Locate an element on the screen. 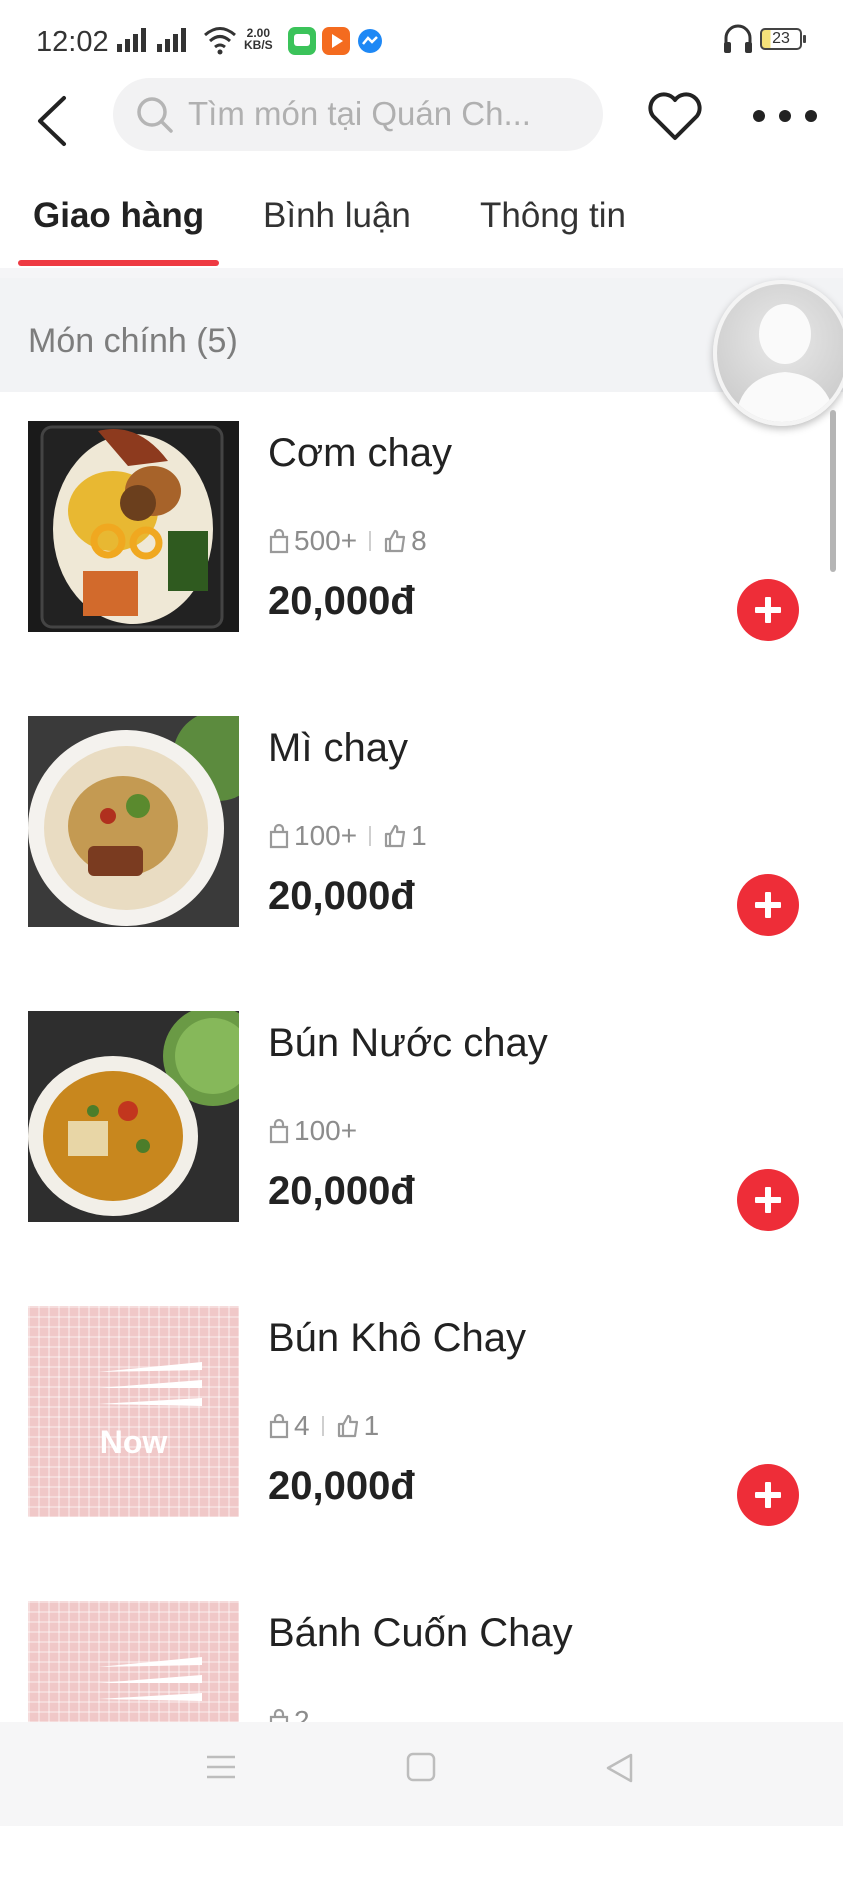 This screenshot has height=1896, width=843. sold-count: 500+ is located at coordinates (326, 540).